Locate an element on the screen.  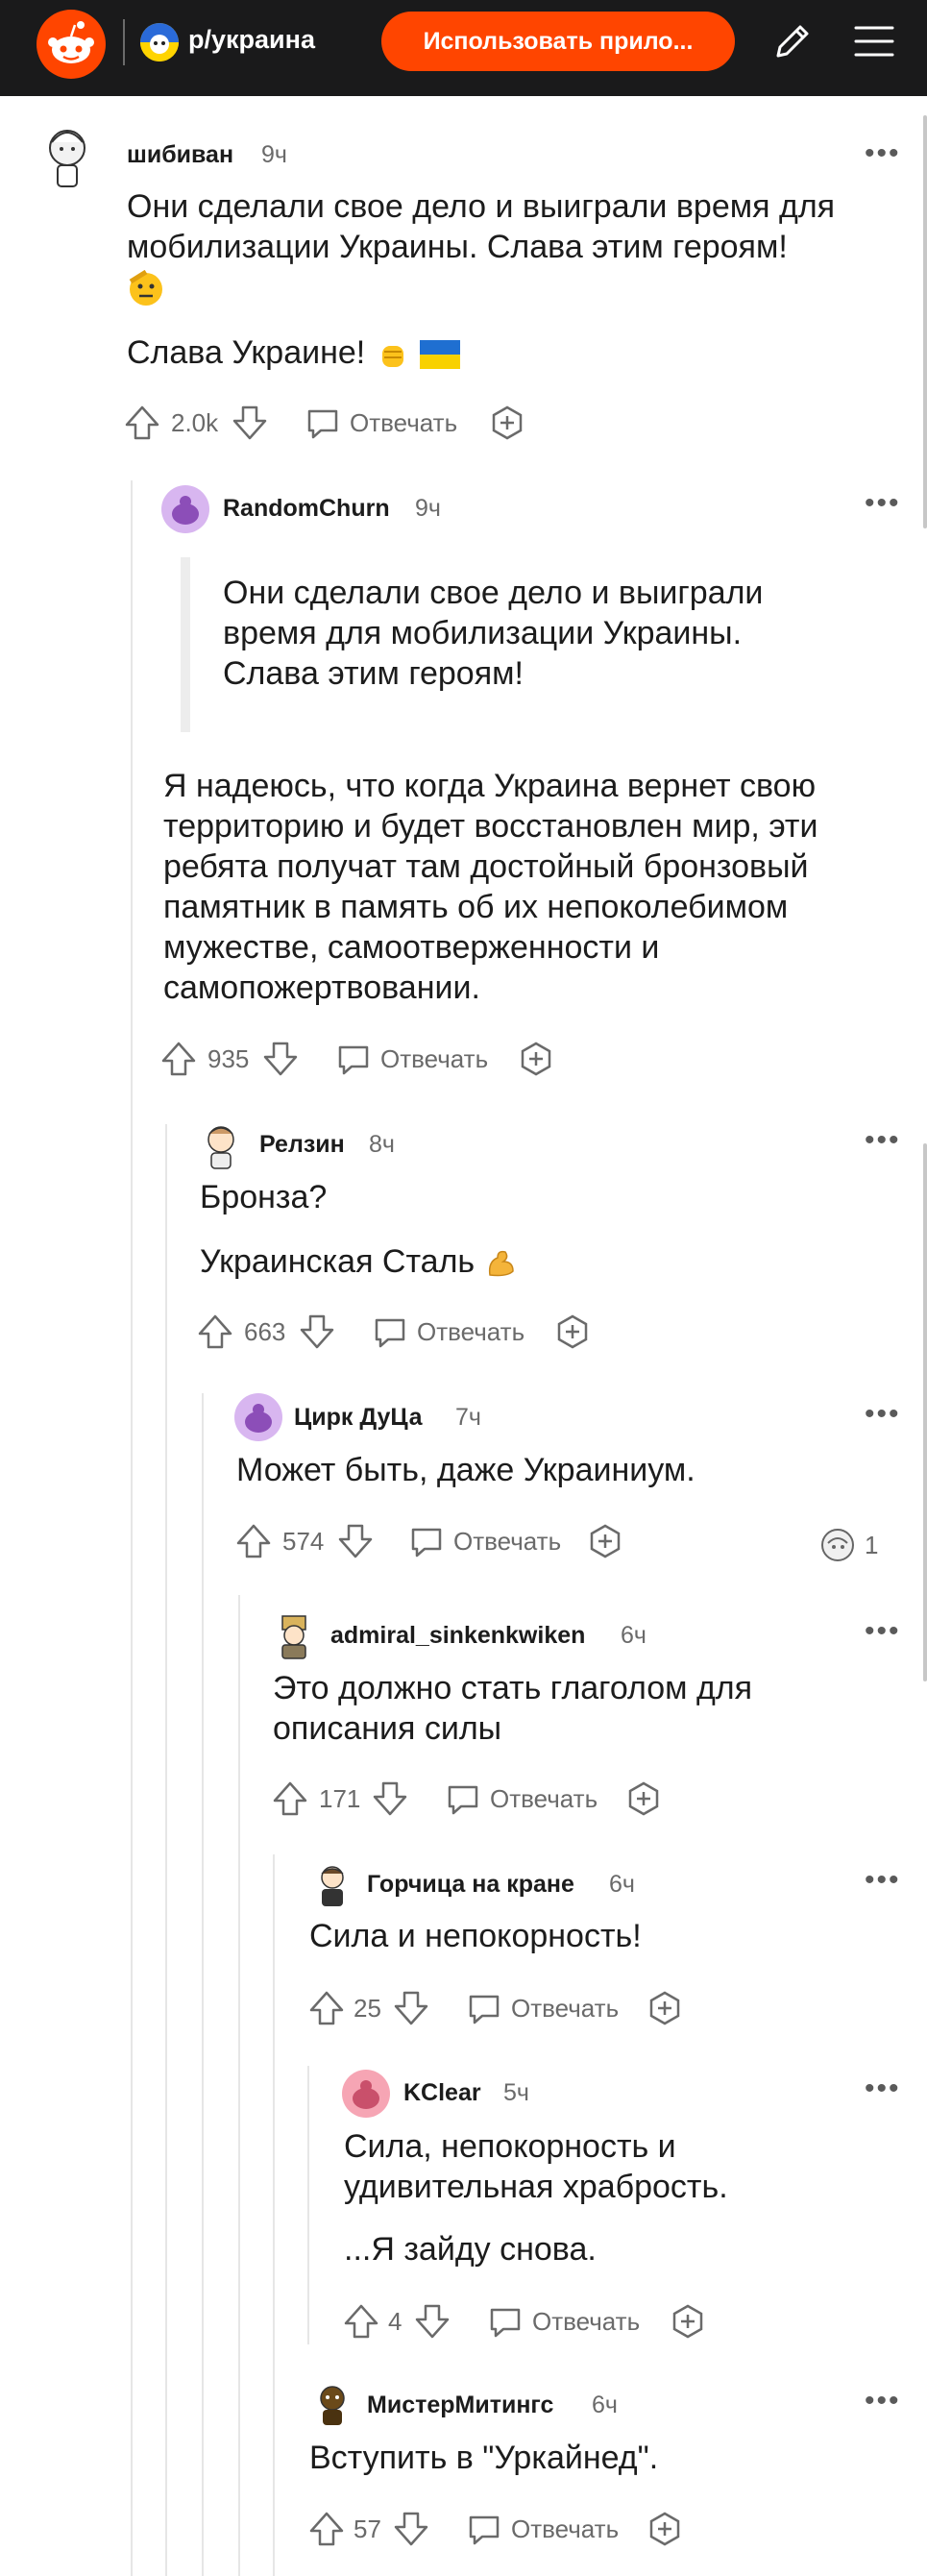
comment-actions: 171 Отвечать is located at coordinates (477, 1799).